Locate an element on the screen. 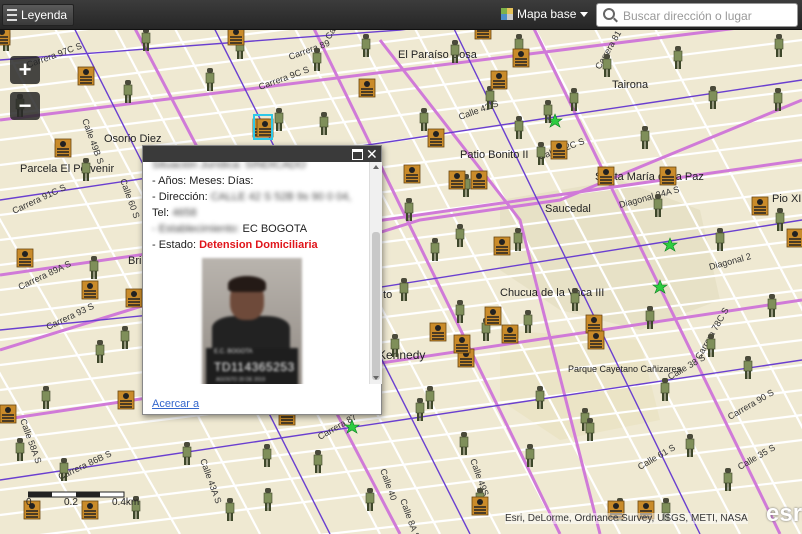 Image resolution: width=802 pixels, height=534 pixels. scale-tick: 0 is located at coordinates (29, 502).